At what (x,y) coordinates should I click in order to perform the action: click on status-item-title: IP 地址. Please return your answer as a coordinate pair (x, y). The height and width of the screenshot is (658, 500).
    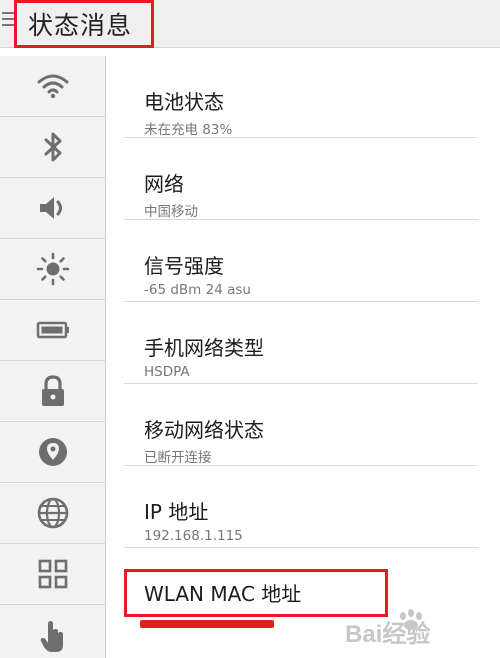
    Looking at the image, I should click on (176, 512).